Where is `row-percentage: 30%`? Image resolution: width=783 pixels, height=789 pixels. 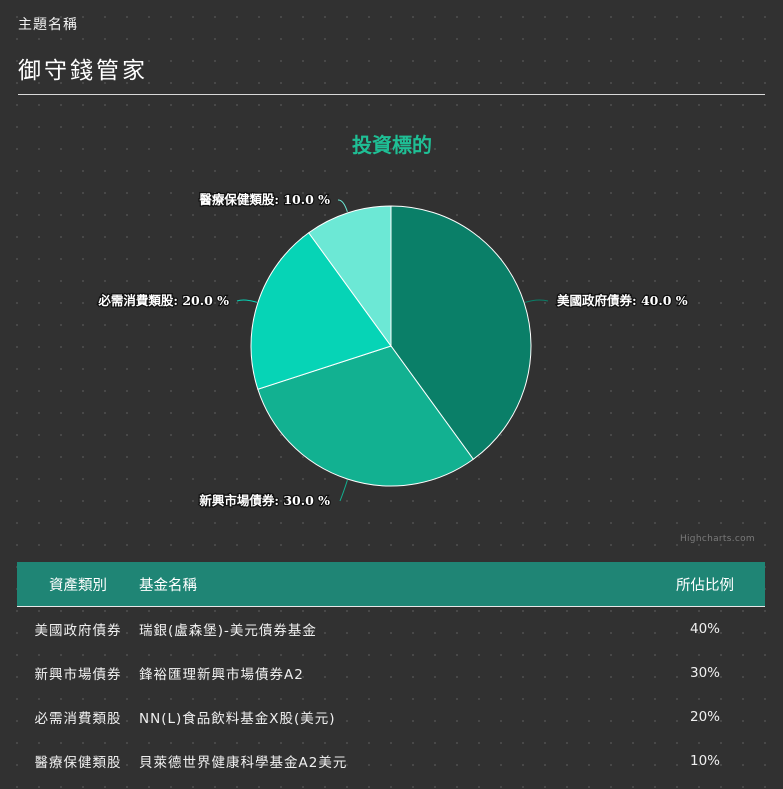 row-percentage: 30% is located at coordinates (704, 673).